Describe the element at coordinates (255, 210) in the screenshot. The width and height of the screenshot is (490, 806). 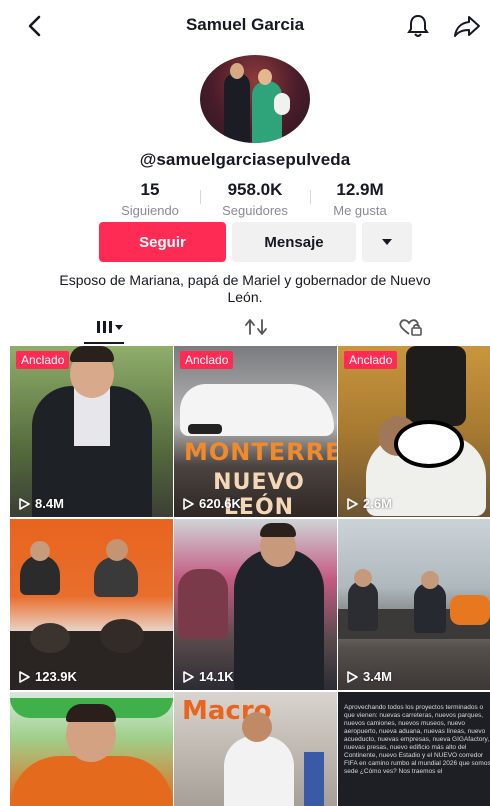
I see `followers-label: Seguidores` at that location.